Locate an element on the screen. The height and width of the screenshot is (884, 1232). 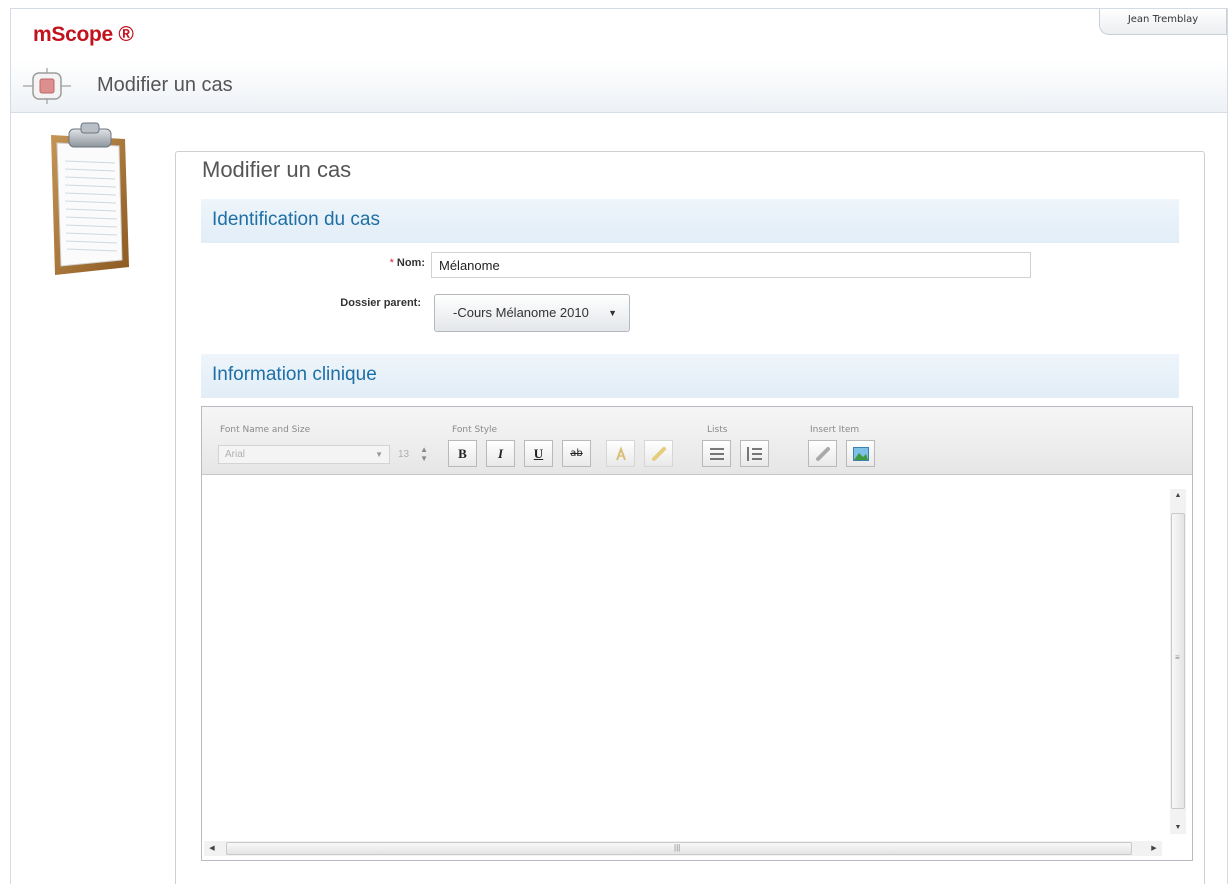
fieldset-legend: Modifier un cas is located at coordinates (277, 170).